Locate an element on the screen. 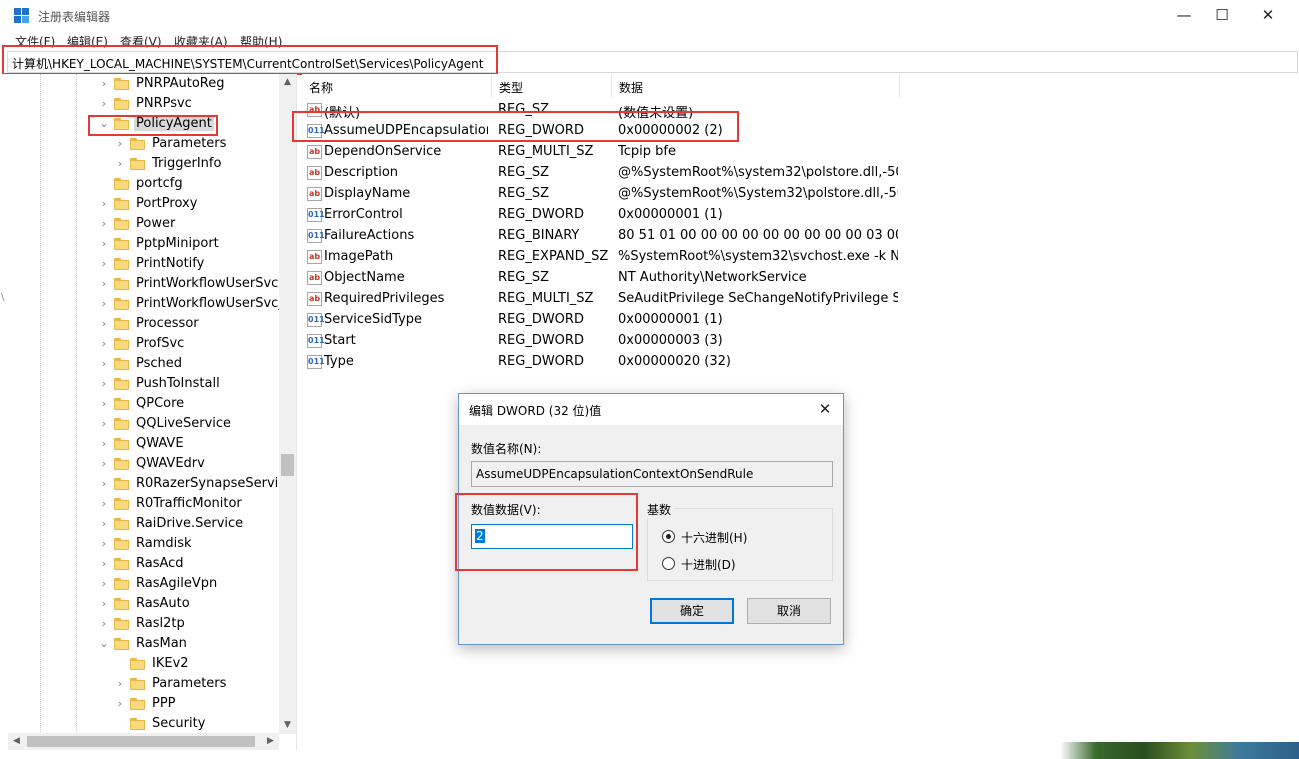  tree-horizontal-scrollbar: ◀ ▶ is located at coordinates (143, 741).